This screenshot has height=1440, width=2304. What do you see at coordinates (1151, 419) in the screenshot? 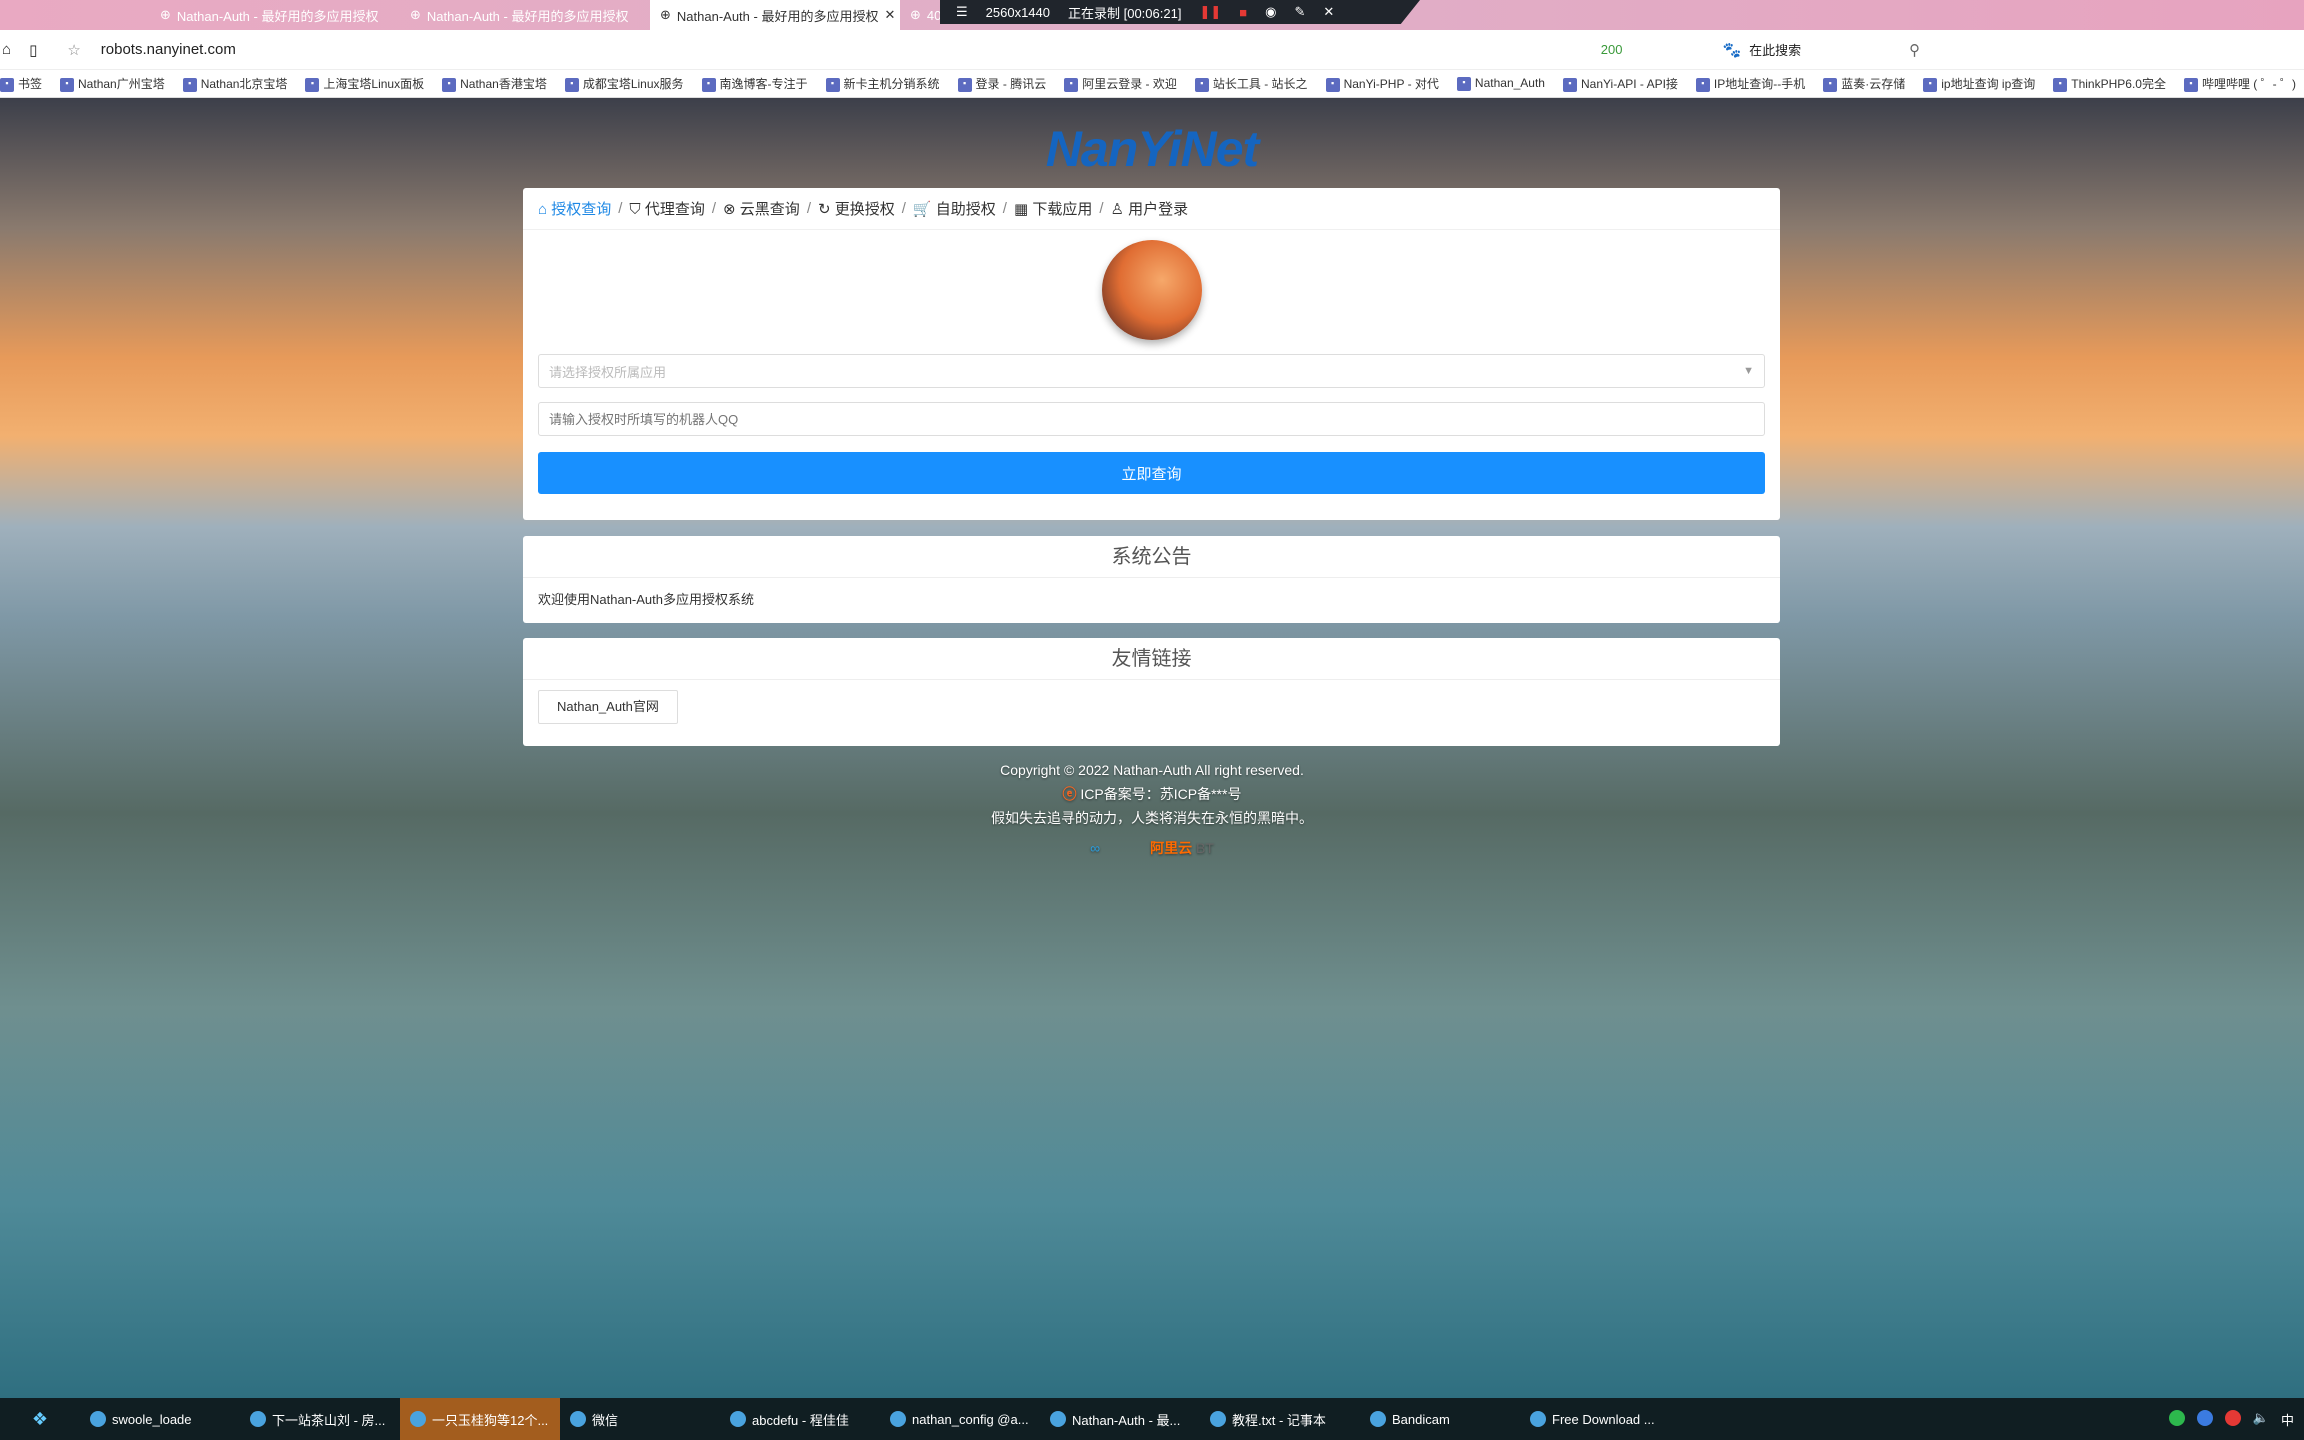
I see `qq-input` at bounding box center [1151, 419].